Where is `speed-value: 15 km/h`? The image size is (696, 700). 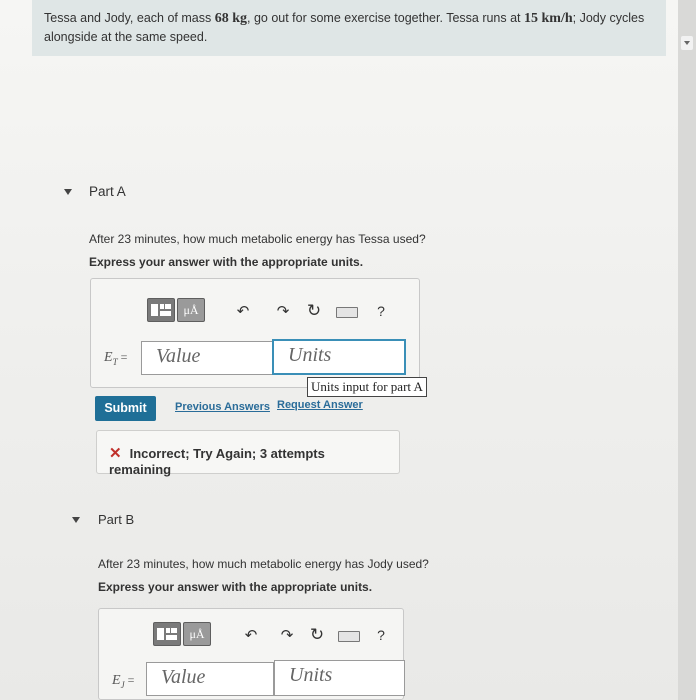
speed-value: 15 km/h is located at coordinates (548, 18).